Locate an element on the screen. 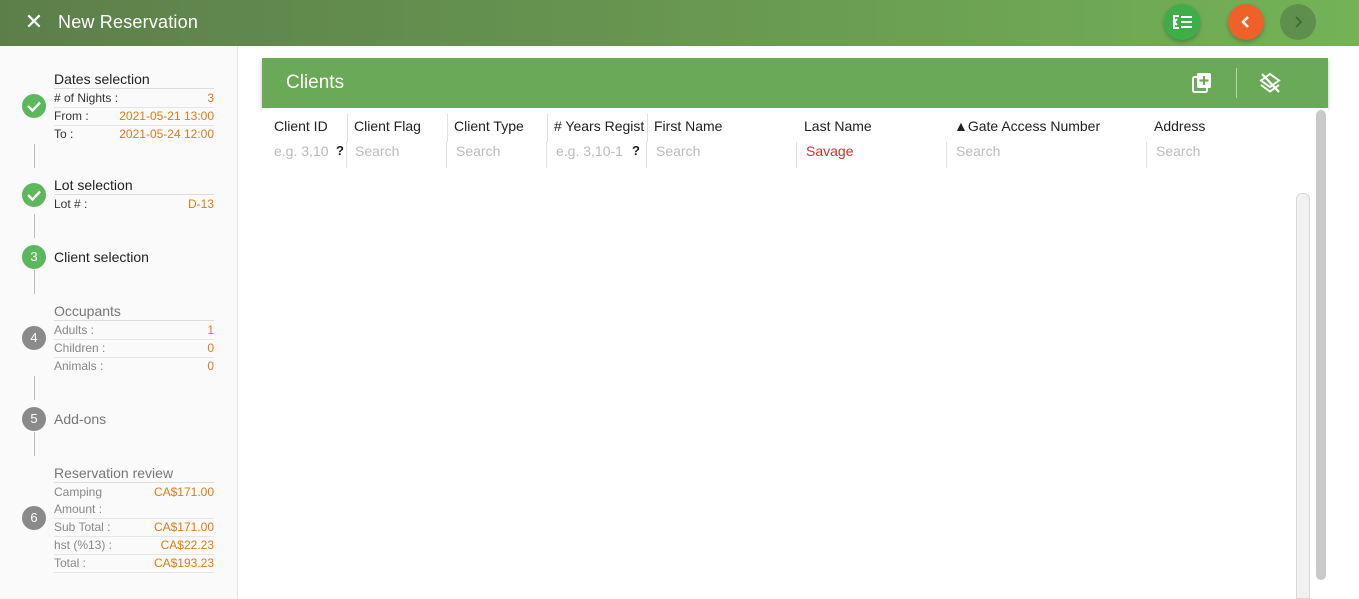 Image resolution: width=1359 pixels, height=599 pixels. panel-title: Clients is located at coordinates (315, 82).